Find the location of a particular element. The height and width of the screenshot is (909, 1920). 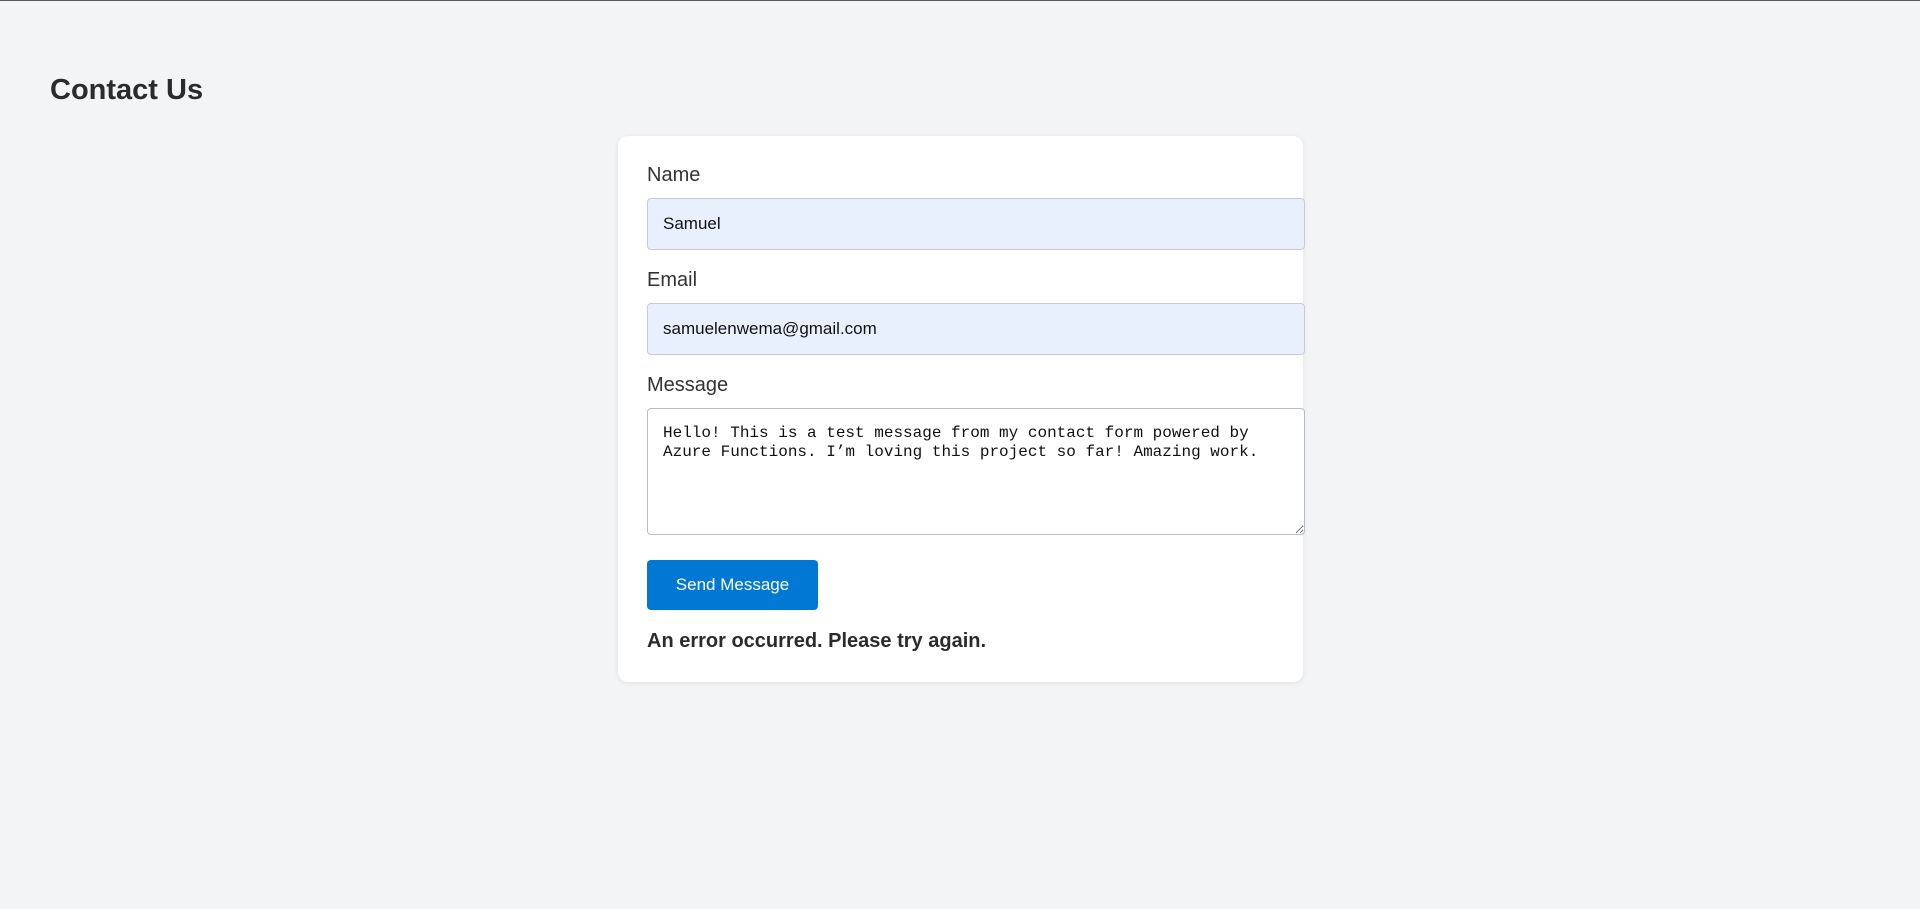

email-input is located at coordinates (976, 329).